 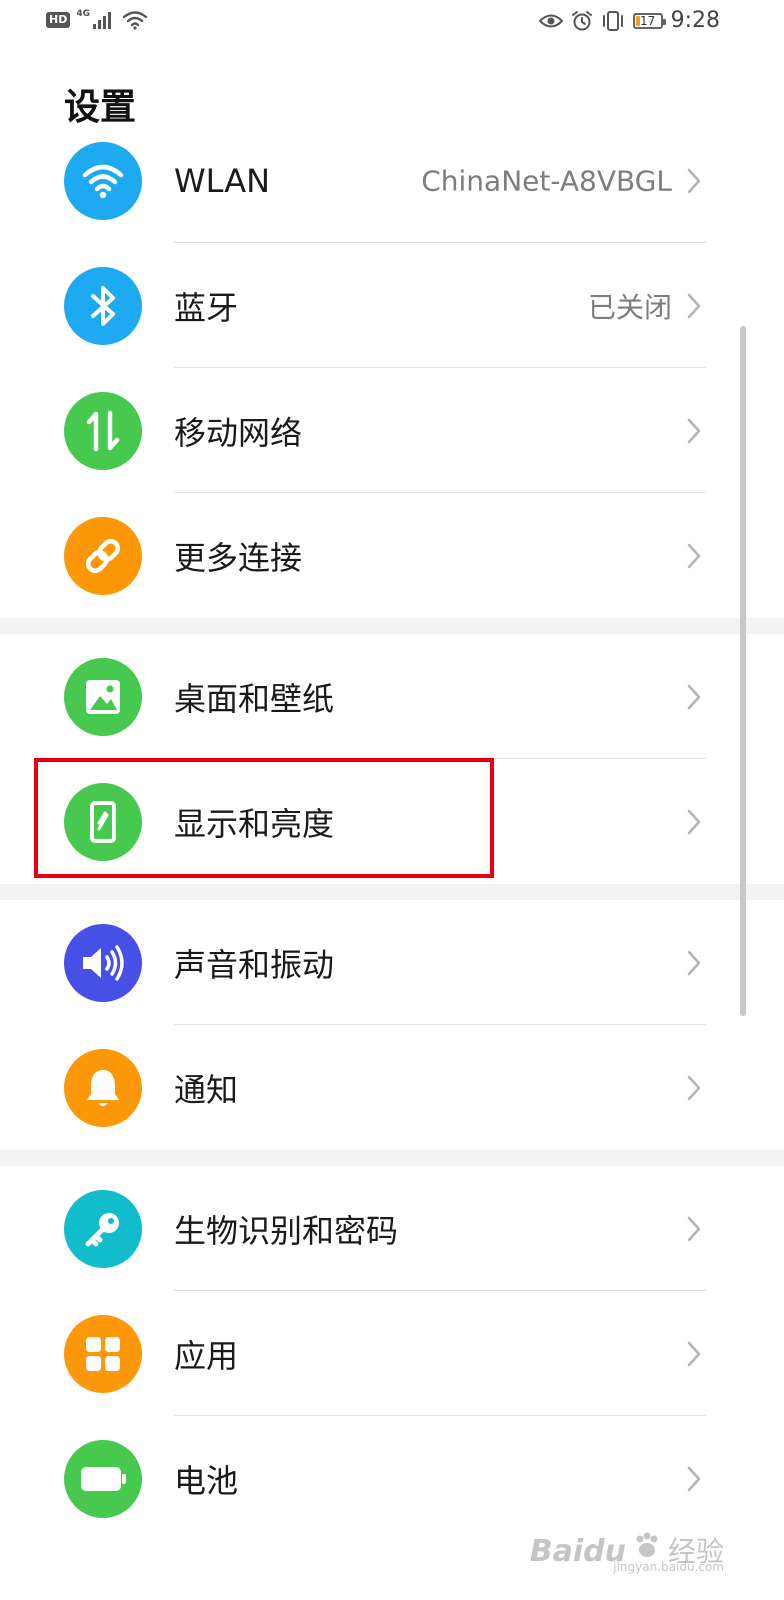 I want to click on settings-row-label: 桌面和壁纸, so click(x=254, y=698).